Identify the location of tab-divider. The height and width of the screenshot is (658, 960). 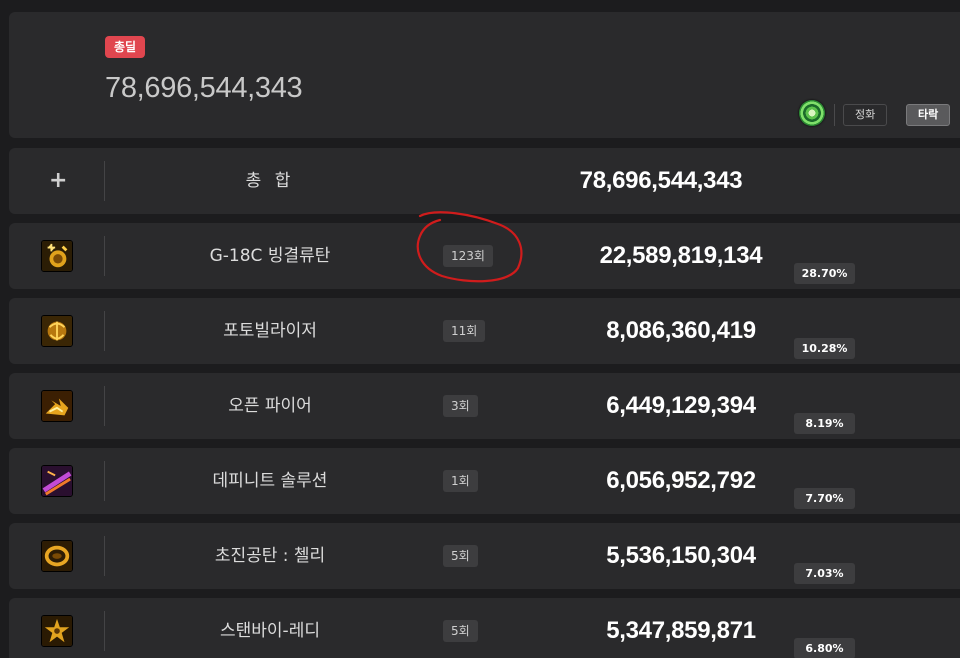
(834, 115).